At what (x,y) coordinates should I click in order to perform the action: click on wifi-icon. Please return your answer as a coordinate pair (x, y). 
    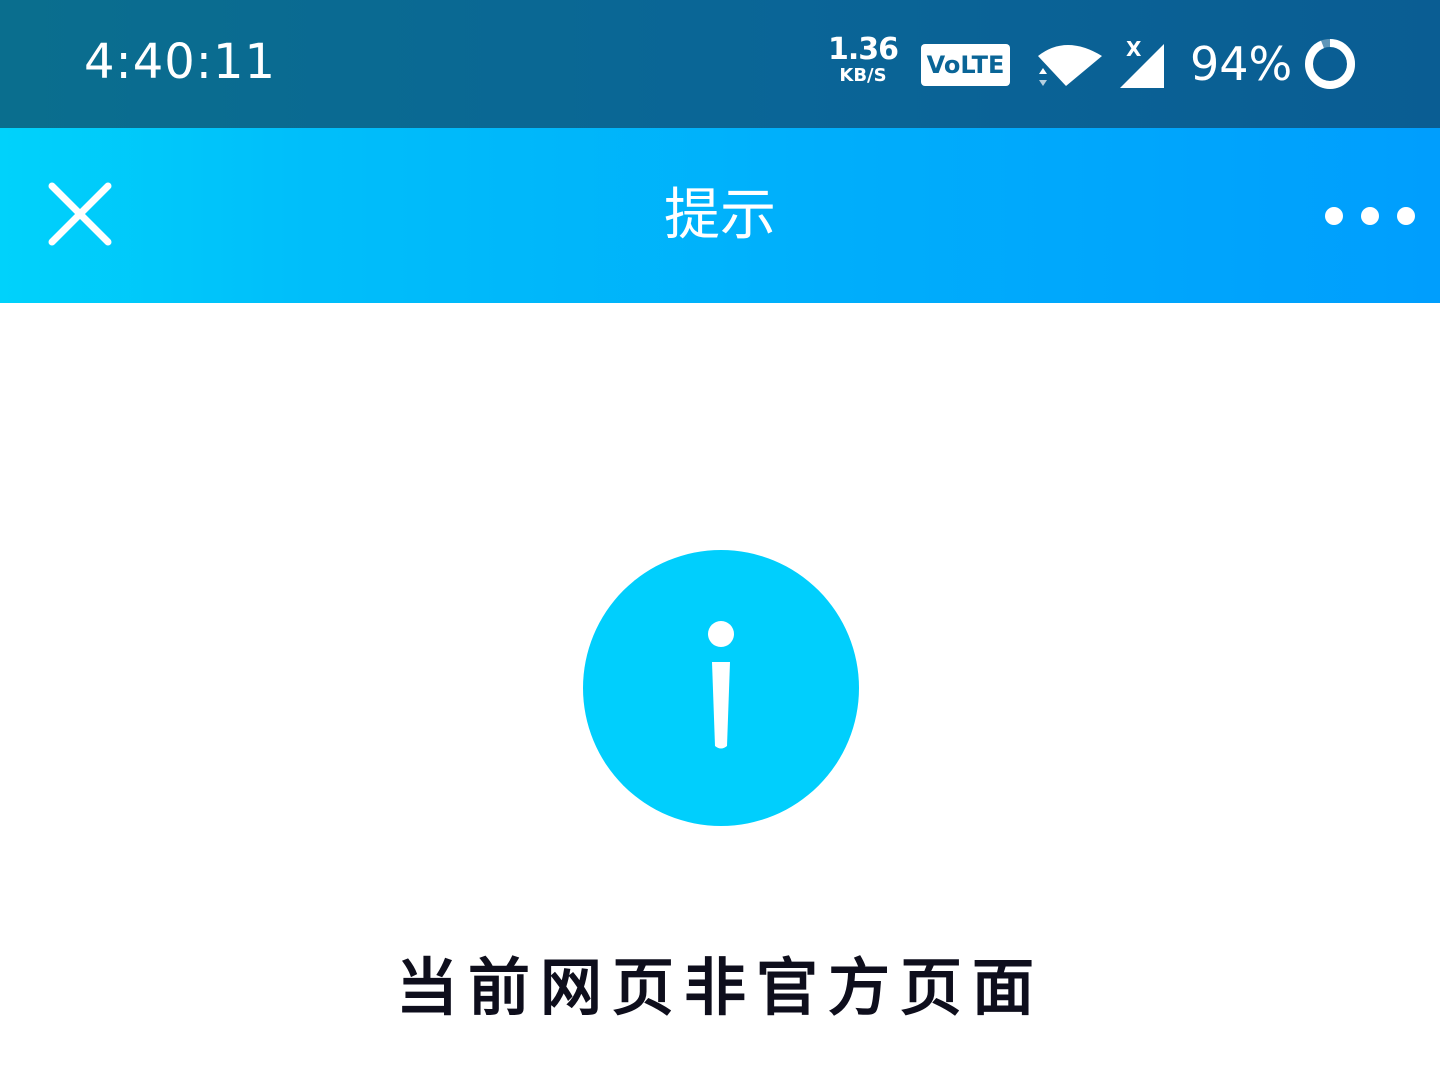
    Looking at the image, I should click on (1070, 65).